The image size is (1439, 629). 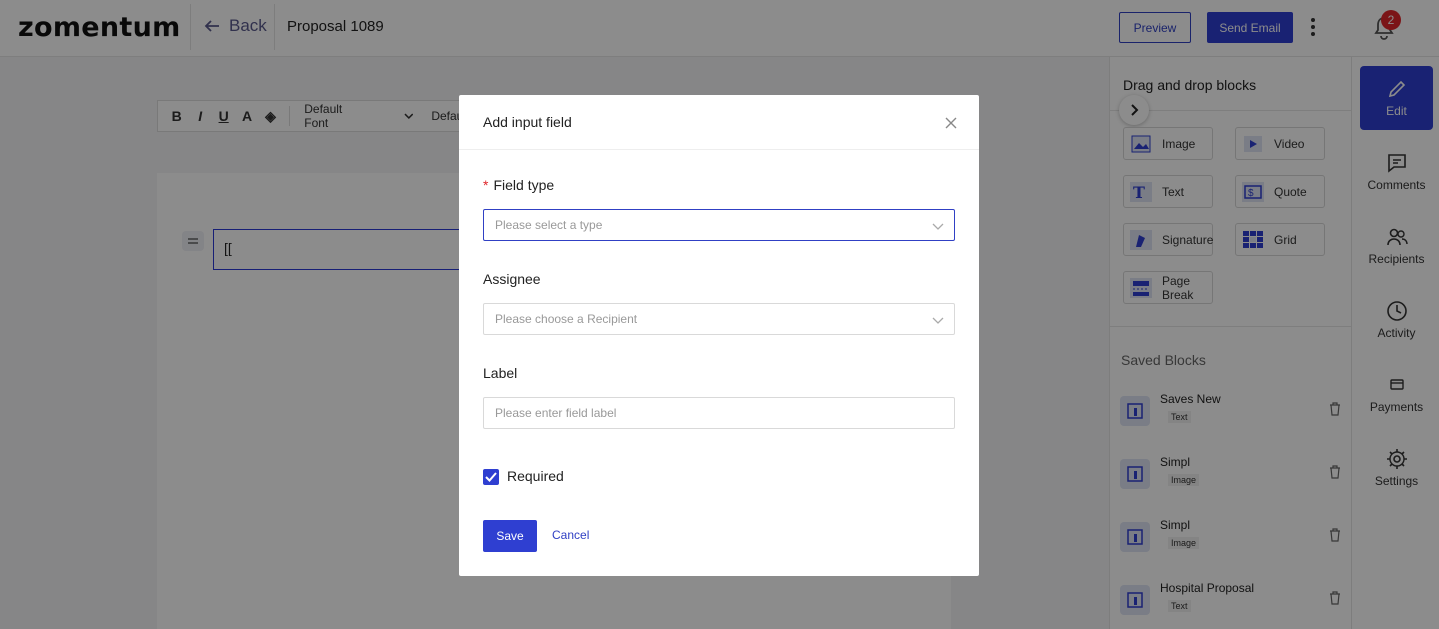 What do you see at coordinates (486, 185) in the screenshot?
I see `required-marker: *` at bounding box center [486, 185].